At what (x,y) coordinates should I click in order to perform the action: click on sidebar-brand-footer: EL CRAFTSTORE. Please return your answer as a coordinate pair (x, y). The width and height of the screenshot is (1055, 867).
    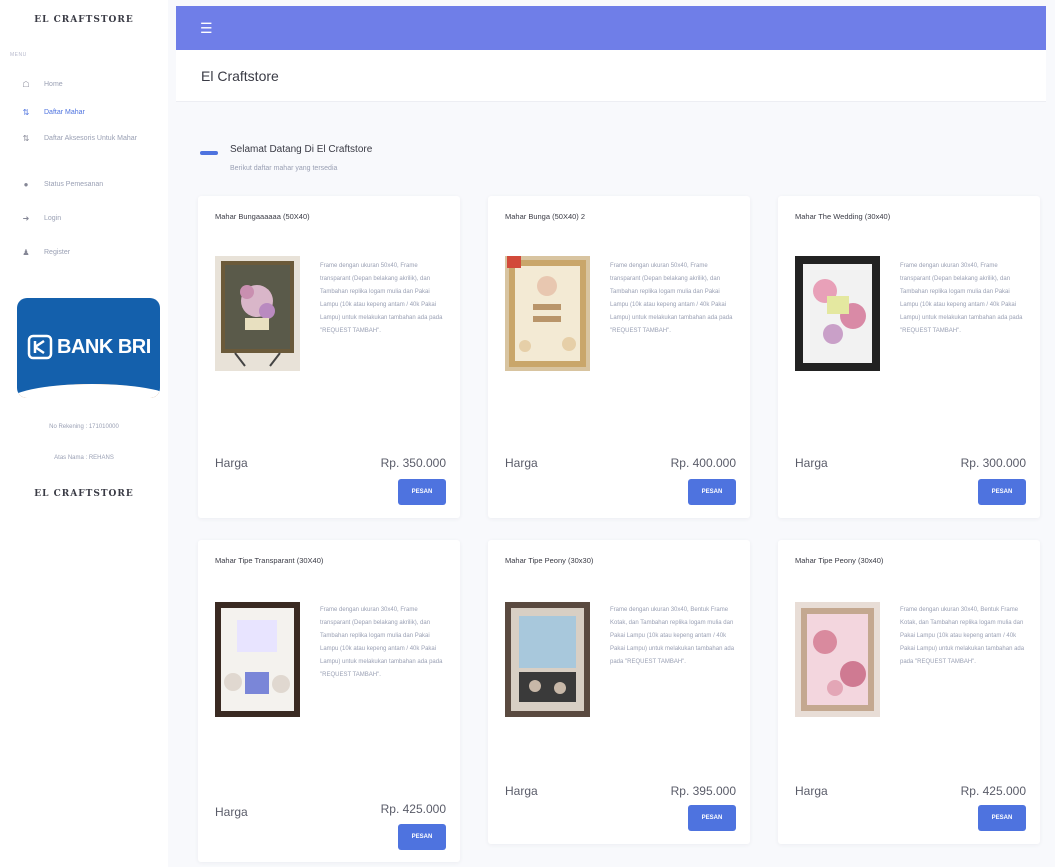
    Looking at the image, I should click on (84, 494).